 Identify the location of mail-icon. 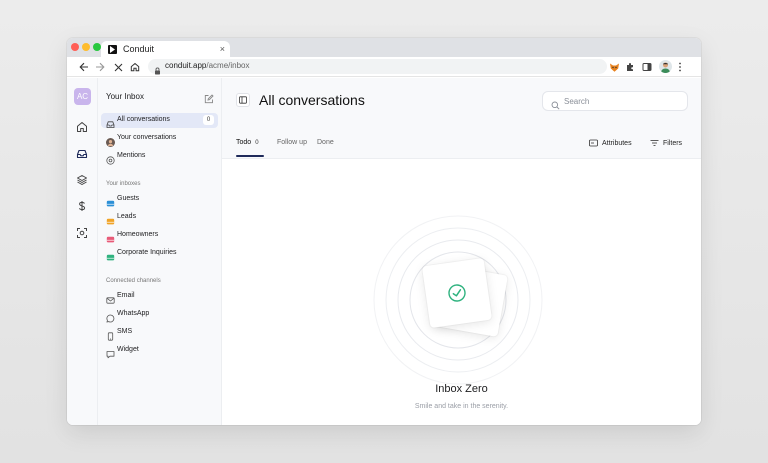
(110, 298).